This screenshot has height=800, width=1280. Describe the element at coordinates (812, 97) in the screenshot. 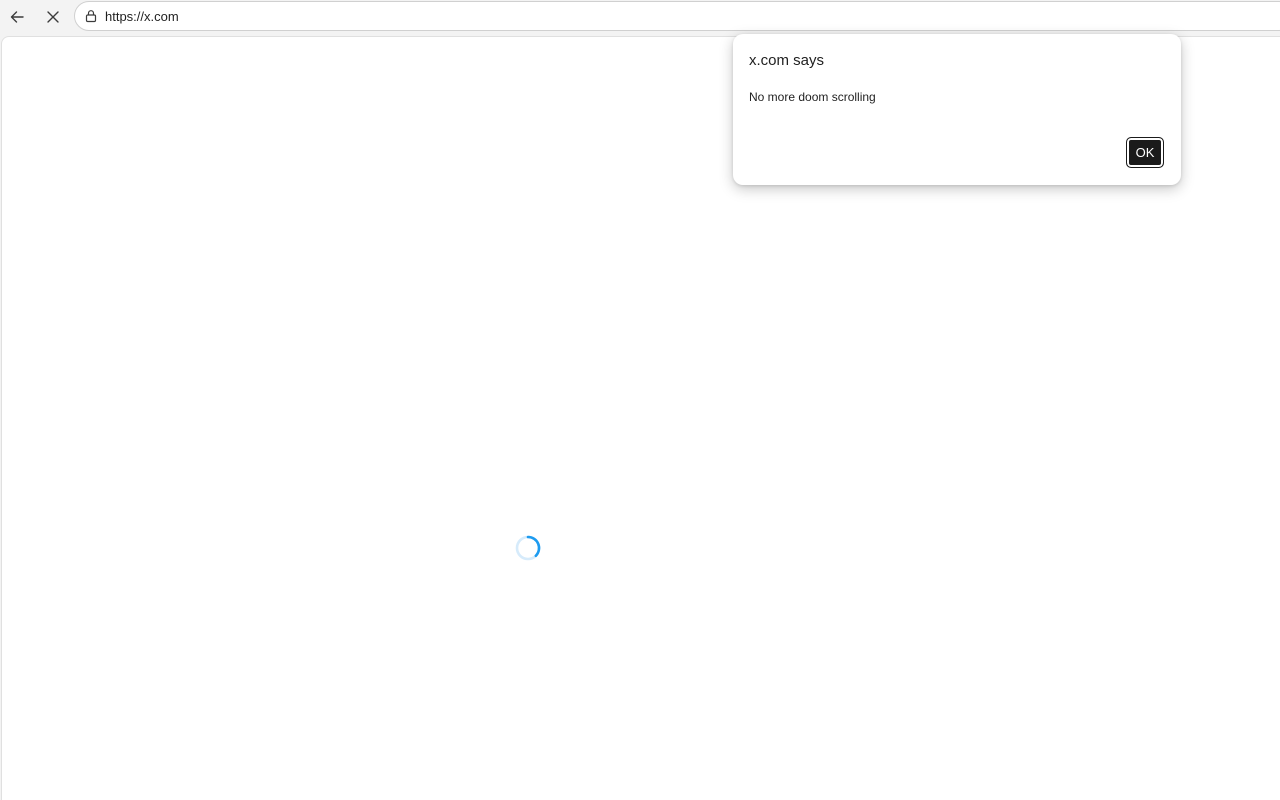

I see `dialog-message: No more doom scrolling` at that location.